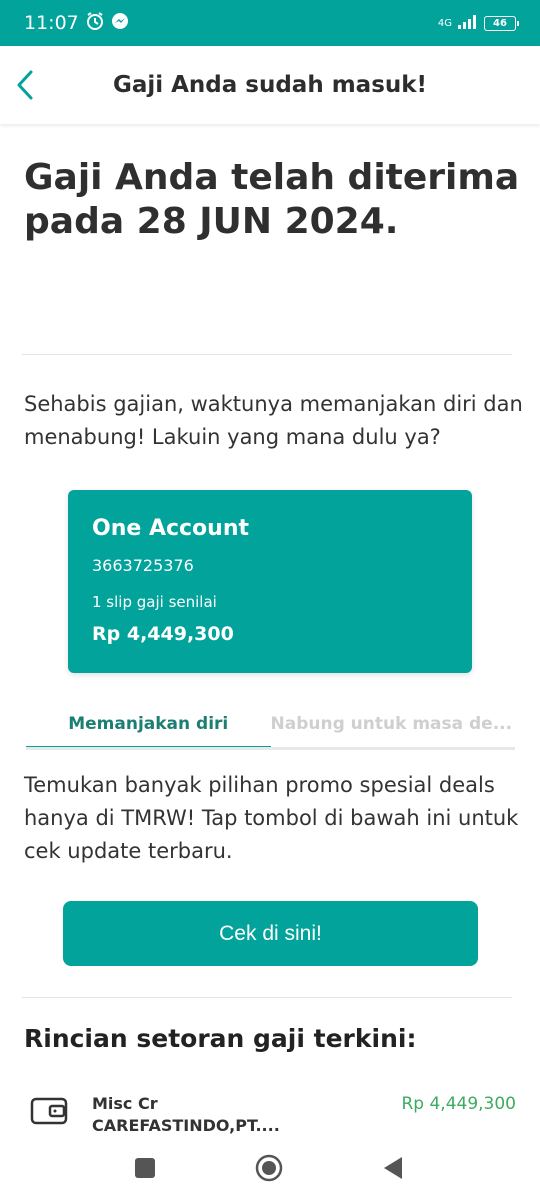 Image resolution: width=540 pixels, height=1200 pixels. I want to click on nav-home-icon, so click(269, 1168).